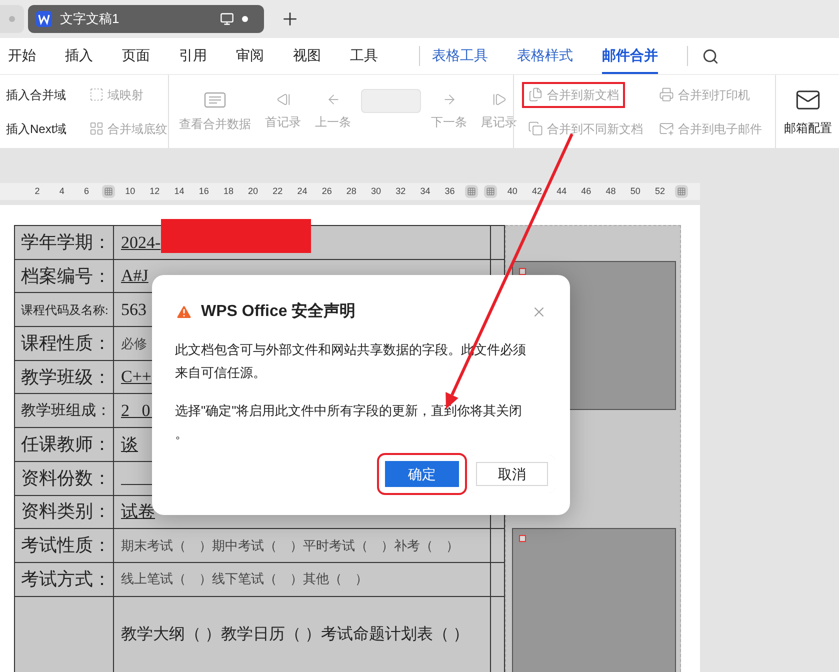  Describe the element at coordinates (307, 56) in the screenshot. I see `ribbon-tab: 视图` at that location.